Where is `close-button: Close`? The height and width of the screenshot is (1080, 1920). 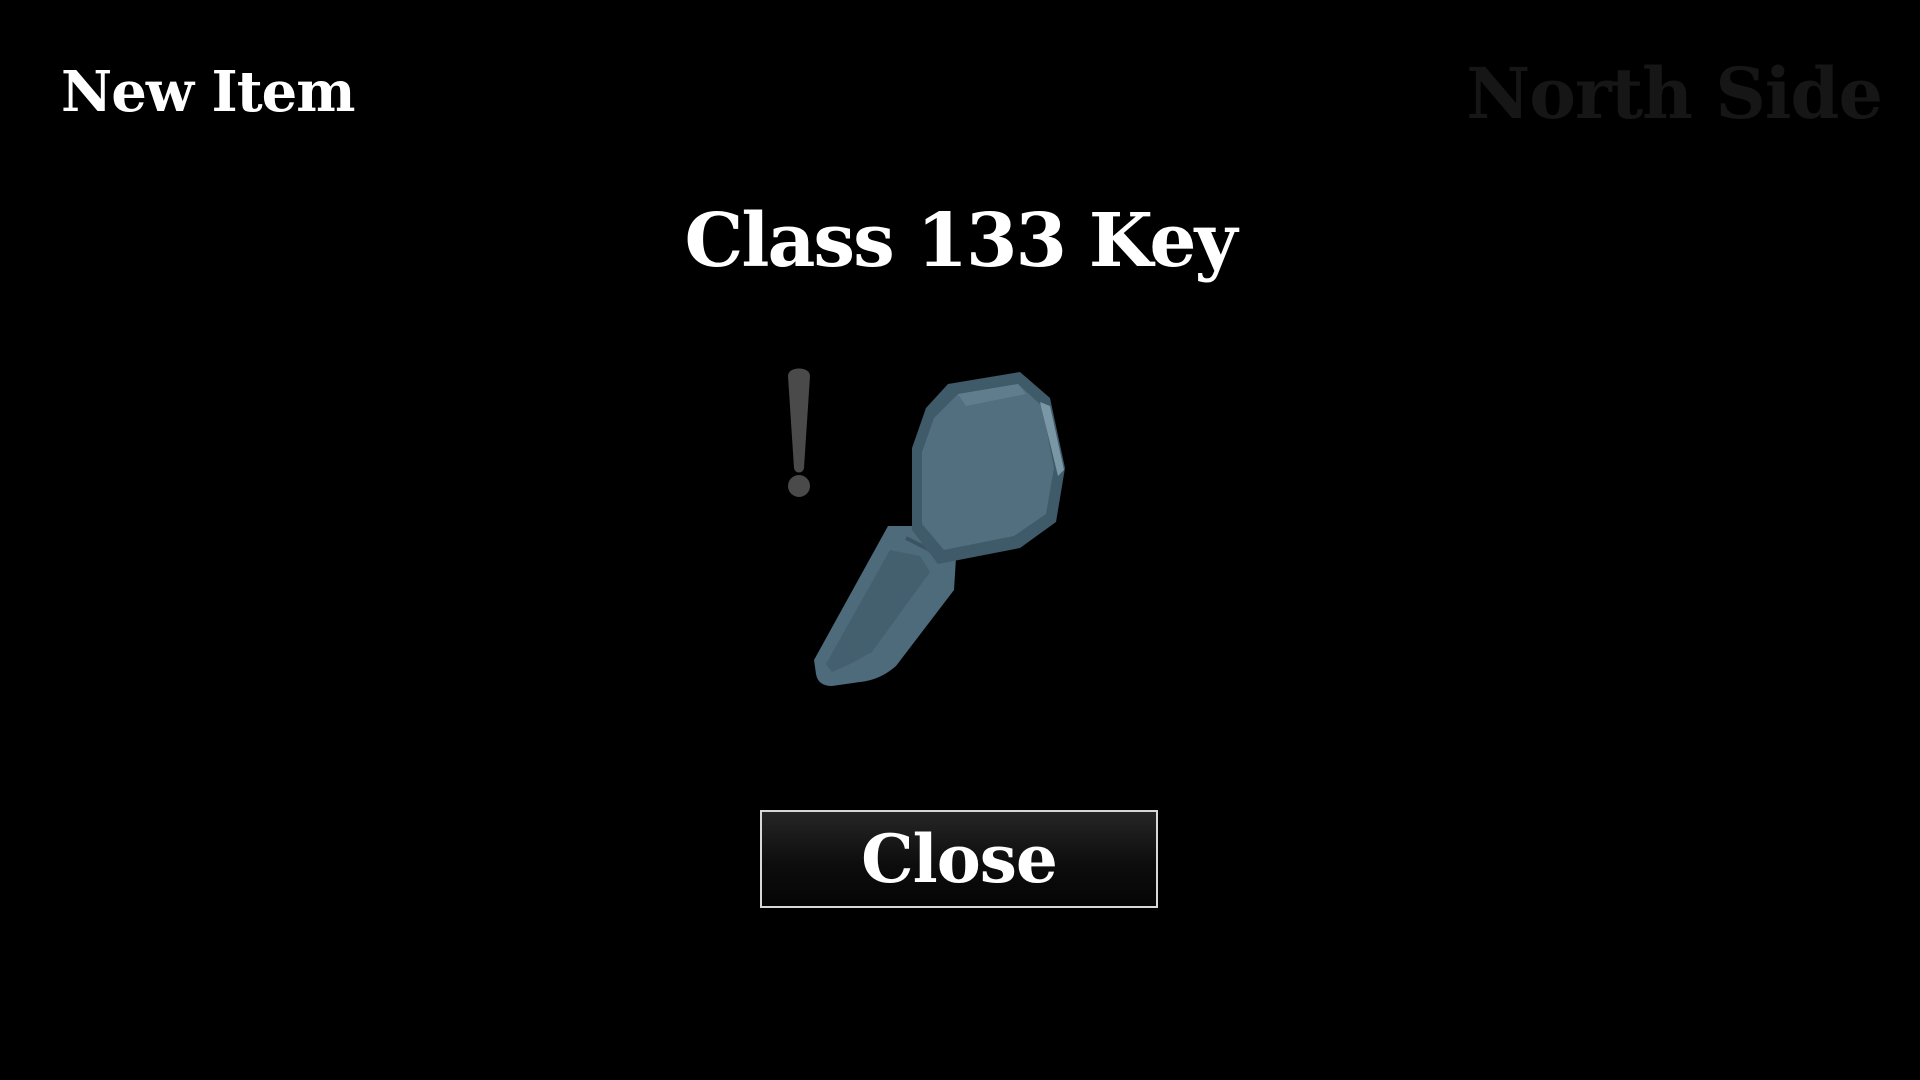 close-button: Close is located at coordinates (959, 859).